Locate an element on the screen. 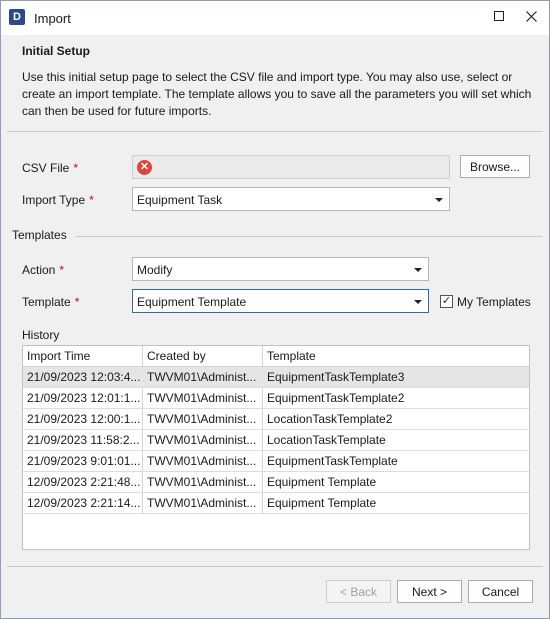 The width and height of the screenshot is (550, 619). action-value: Modify is located at coordinates (155, 270).